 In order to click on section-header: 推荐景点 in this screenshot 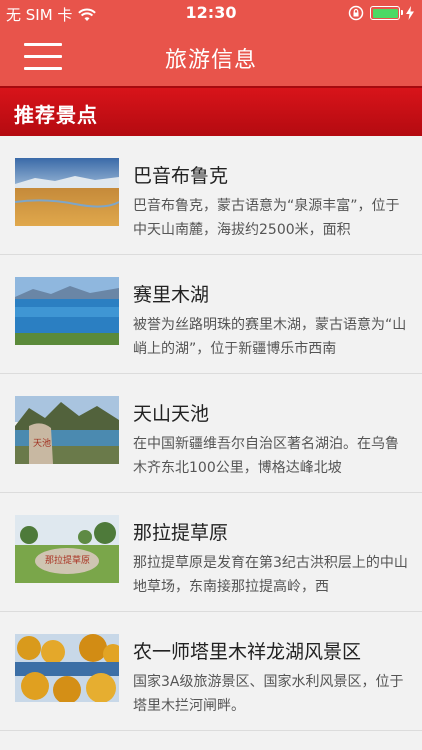, I will do `click(211, 111)`.